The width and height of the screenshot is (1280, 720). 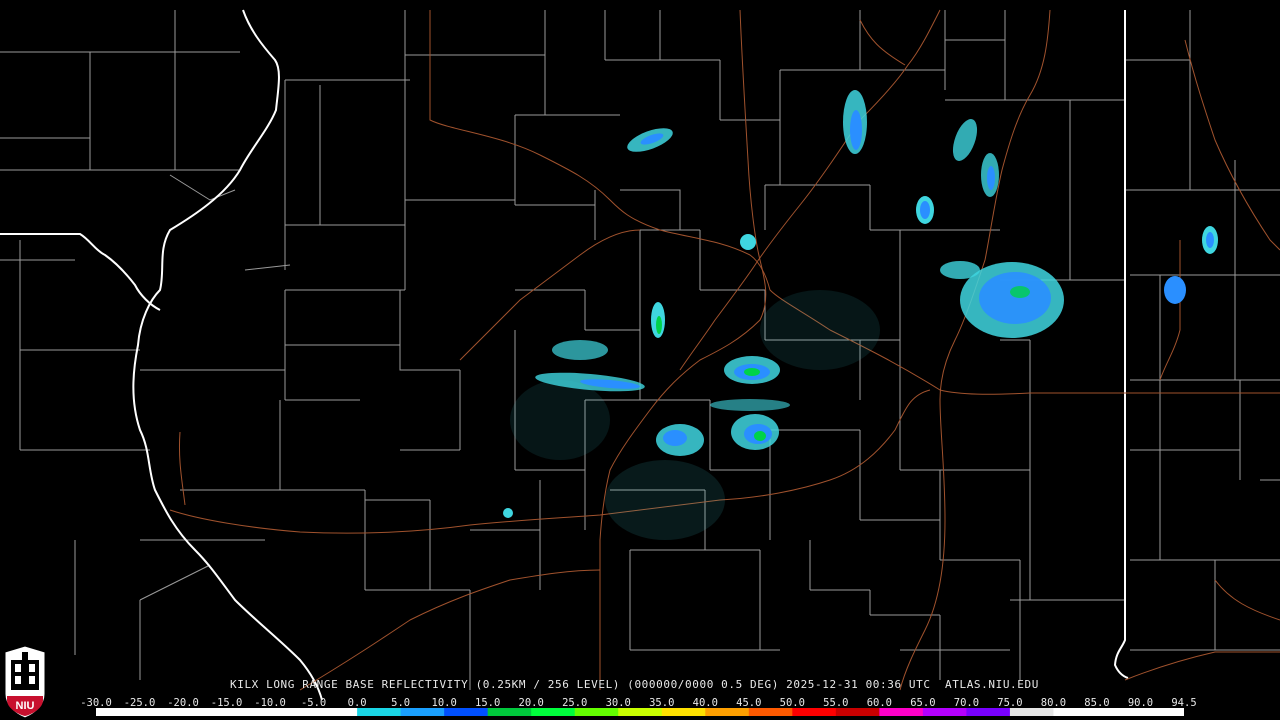 What do you see at coordinates (25, 682) in the screenshot?
I see `niu-logo: NIU` at bounding box center [25, 682].